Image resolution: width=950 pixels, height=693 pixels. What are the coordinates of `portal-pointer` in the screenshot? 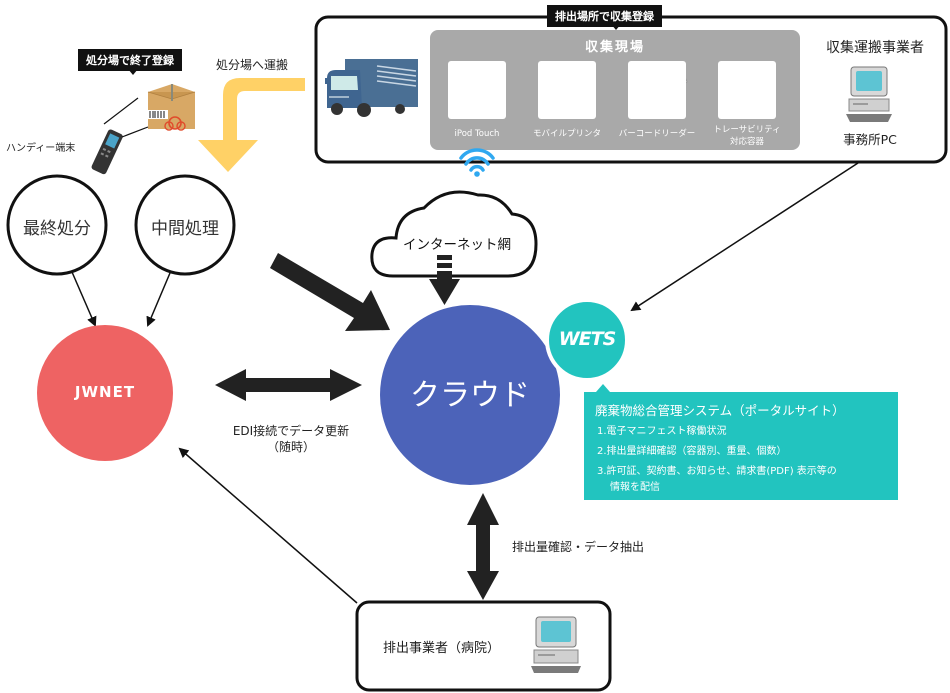 It's located at (603, 388).